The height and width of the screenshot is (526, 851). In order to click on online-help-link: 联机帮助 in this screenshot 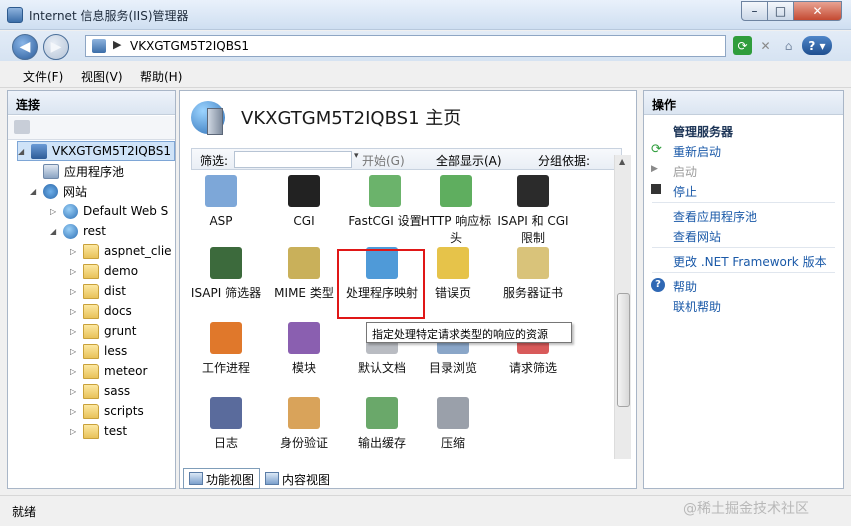, I will do `click(697, 306)`.